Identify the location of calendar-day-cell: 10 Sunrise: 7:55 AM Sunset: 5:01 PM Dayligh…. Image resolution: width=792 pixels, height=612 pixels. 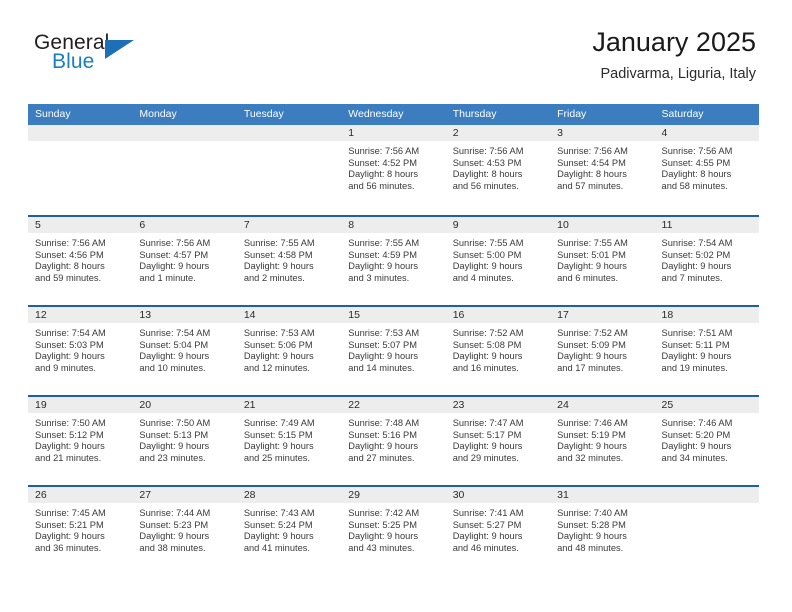
(602, 261).